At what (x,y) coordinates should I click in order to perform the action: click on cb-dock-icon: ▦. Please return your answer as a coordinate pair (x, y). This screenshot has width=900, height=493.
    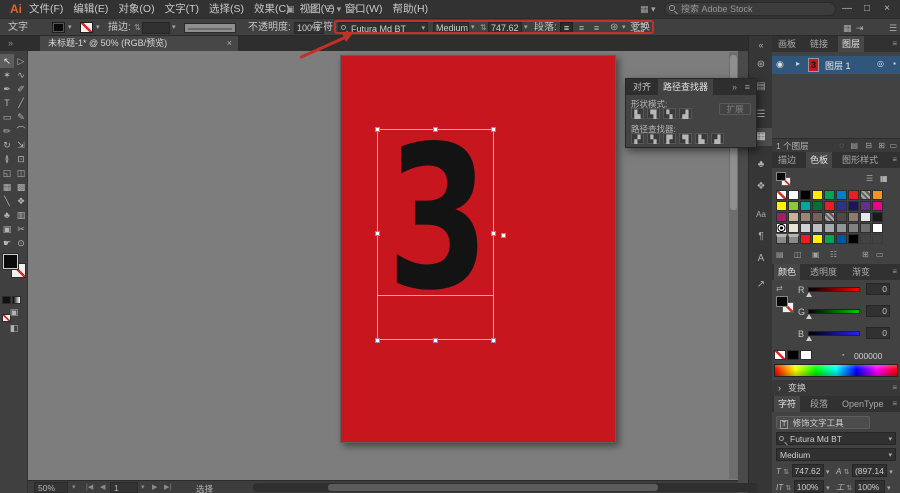
    Looking at the image, I should click on (847, 28).